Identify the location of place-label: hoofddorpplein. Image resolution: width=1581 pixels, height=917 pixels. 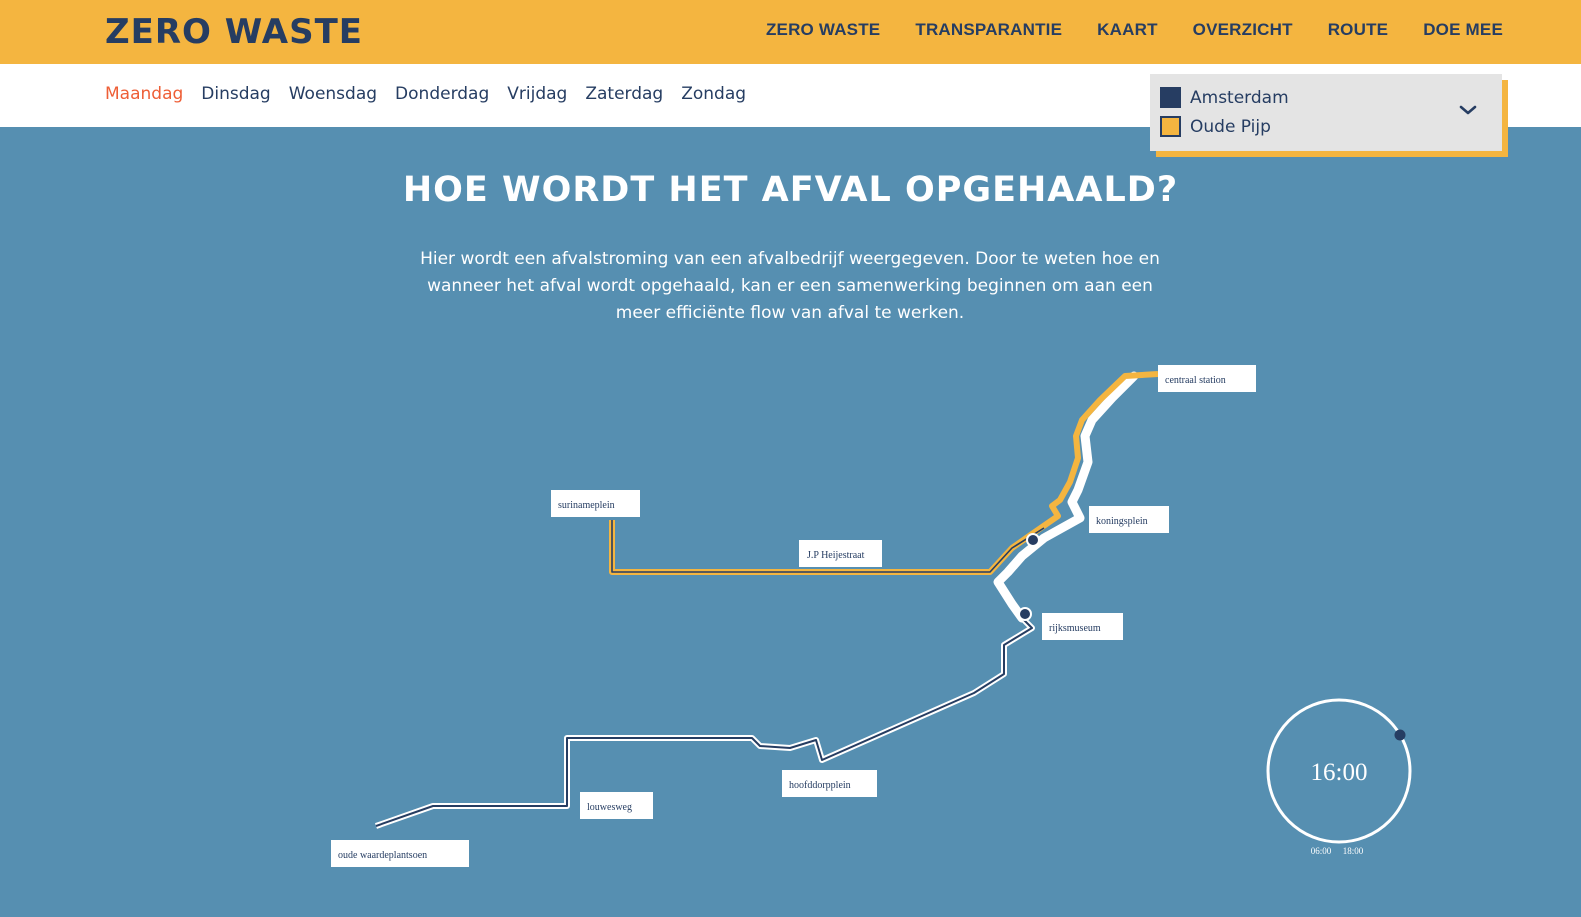
(820, 785).